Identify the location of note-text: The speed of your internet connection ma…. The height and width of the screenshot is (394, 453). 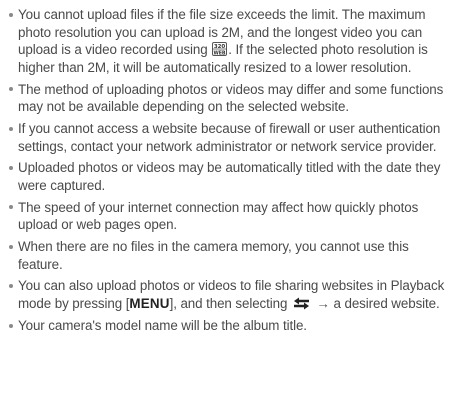
(218, 216).